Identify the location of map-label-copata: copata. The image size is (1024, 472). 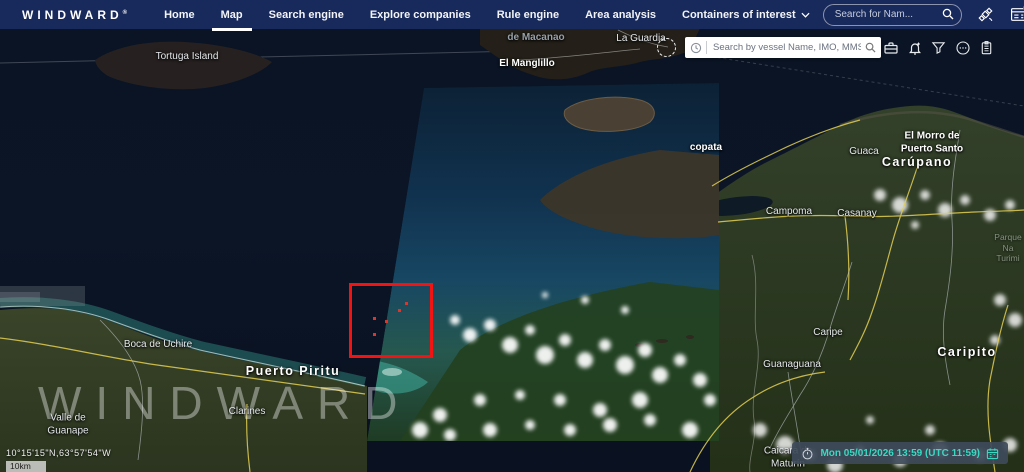
(706, 147).